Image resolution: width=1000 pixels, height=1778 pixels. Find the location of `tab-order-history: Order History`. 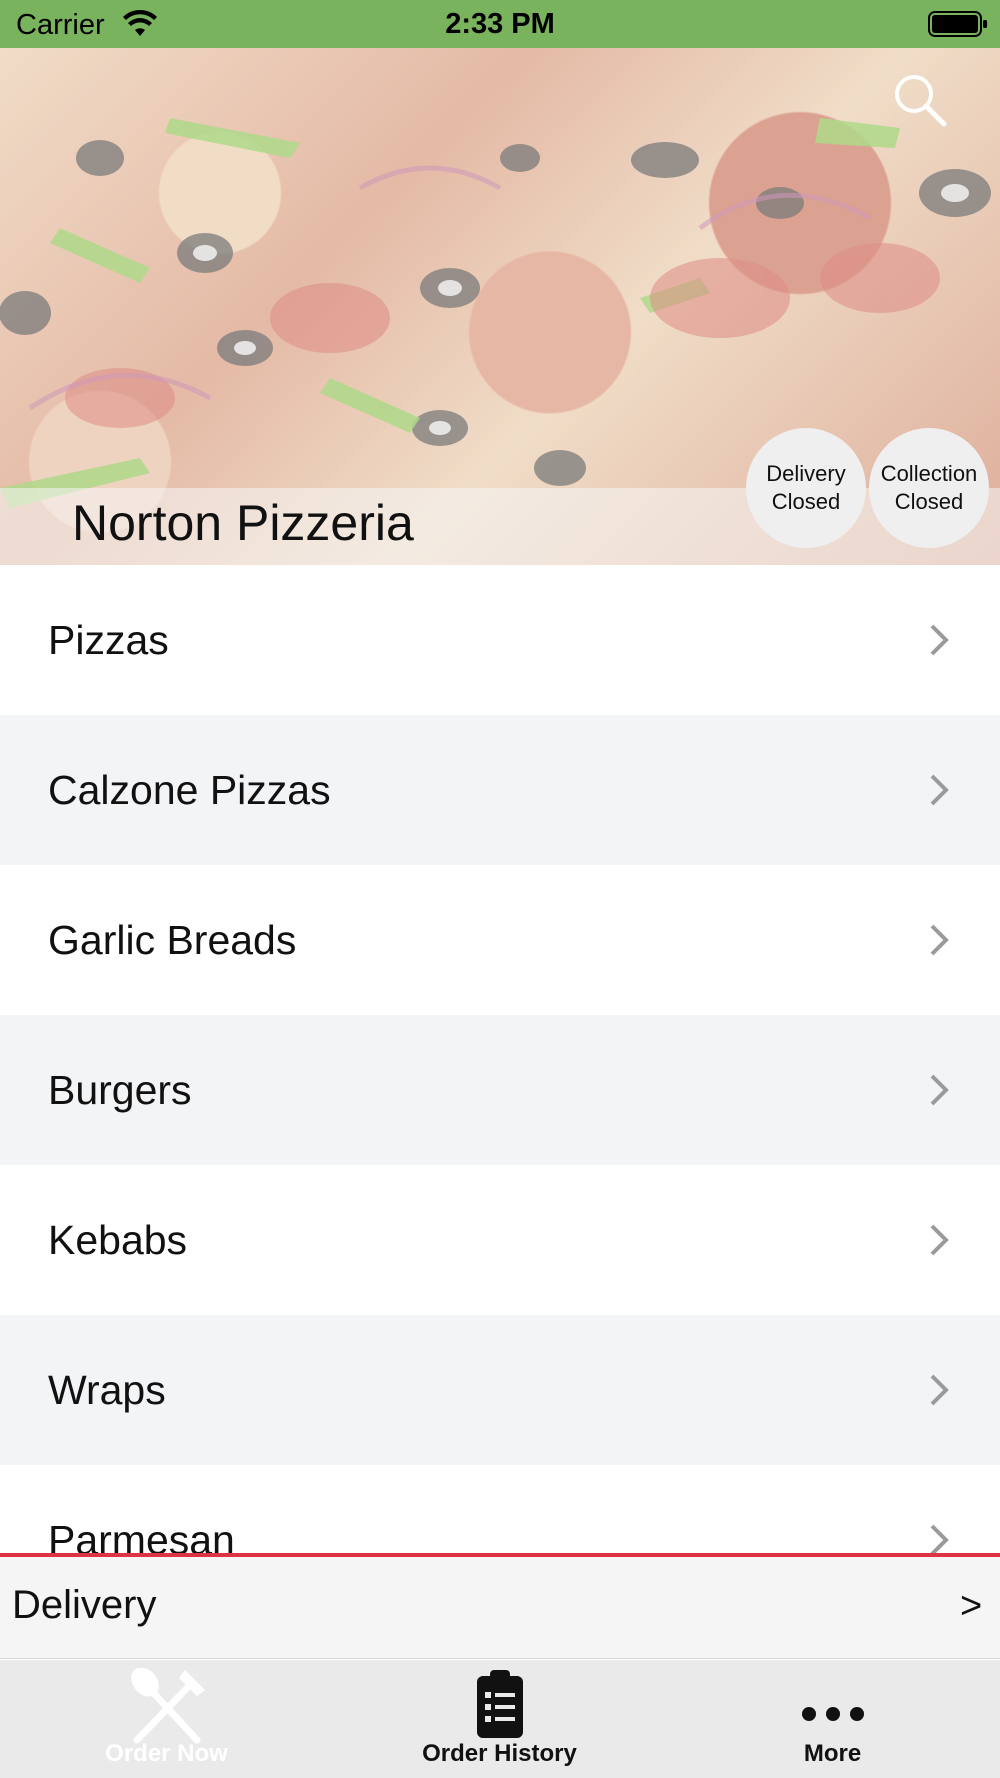

tab-order-history: Order History is located at coordinates (499, 1719).